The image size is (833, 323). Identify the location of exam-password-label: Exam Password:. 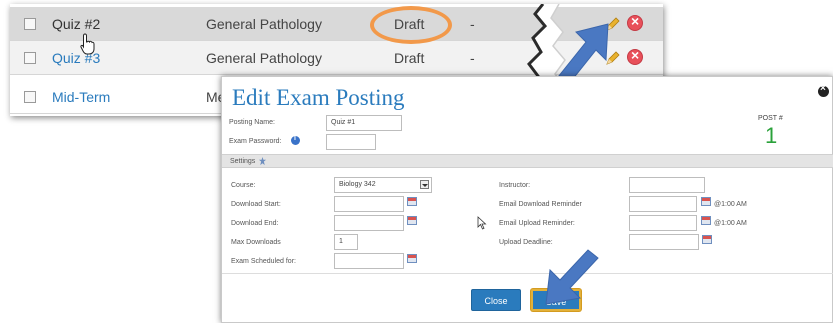
(255, 141).